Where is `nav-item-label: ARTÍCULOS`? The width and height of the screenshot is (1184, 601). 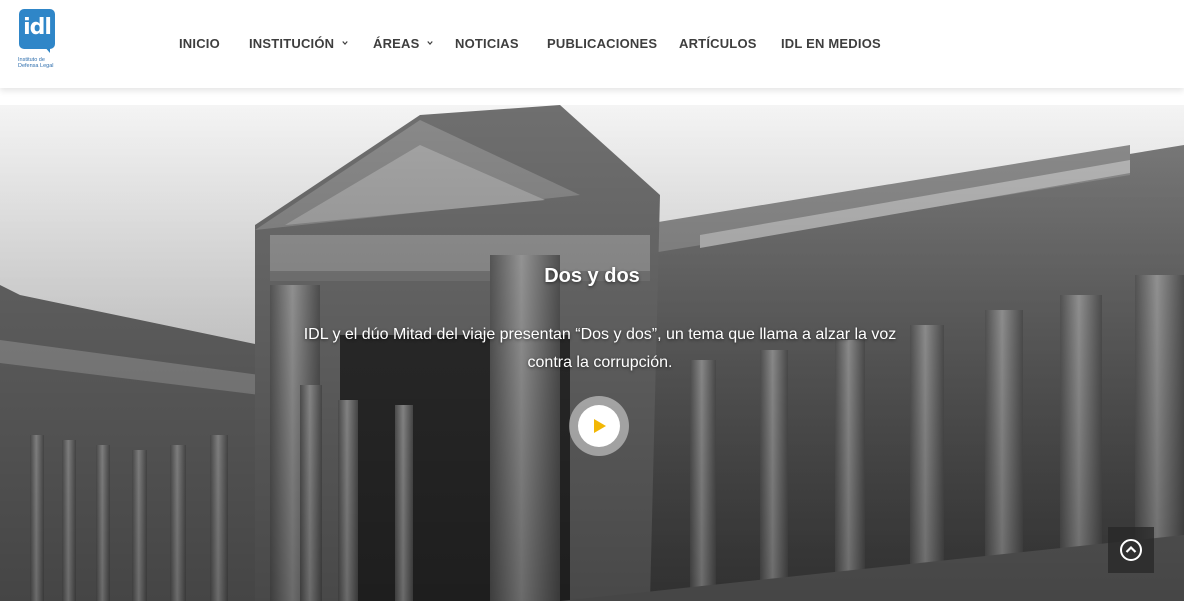 nav-item-label: ARTÍCULOS is located at coordinates (718, 43).